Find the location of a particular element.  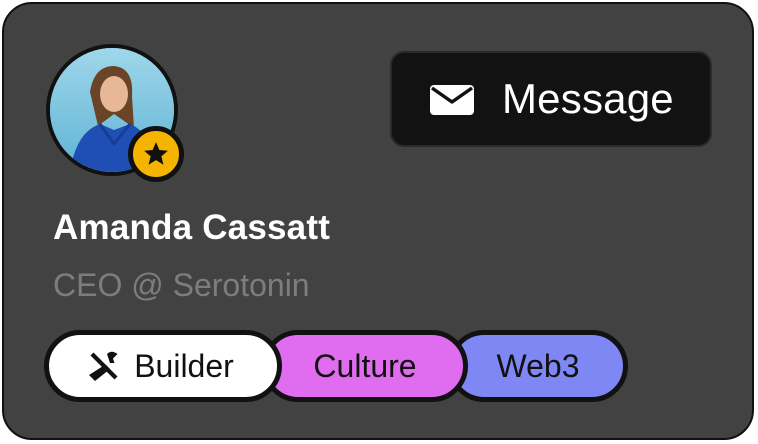

message-button: Message is located at coordinates (551, 99).